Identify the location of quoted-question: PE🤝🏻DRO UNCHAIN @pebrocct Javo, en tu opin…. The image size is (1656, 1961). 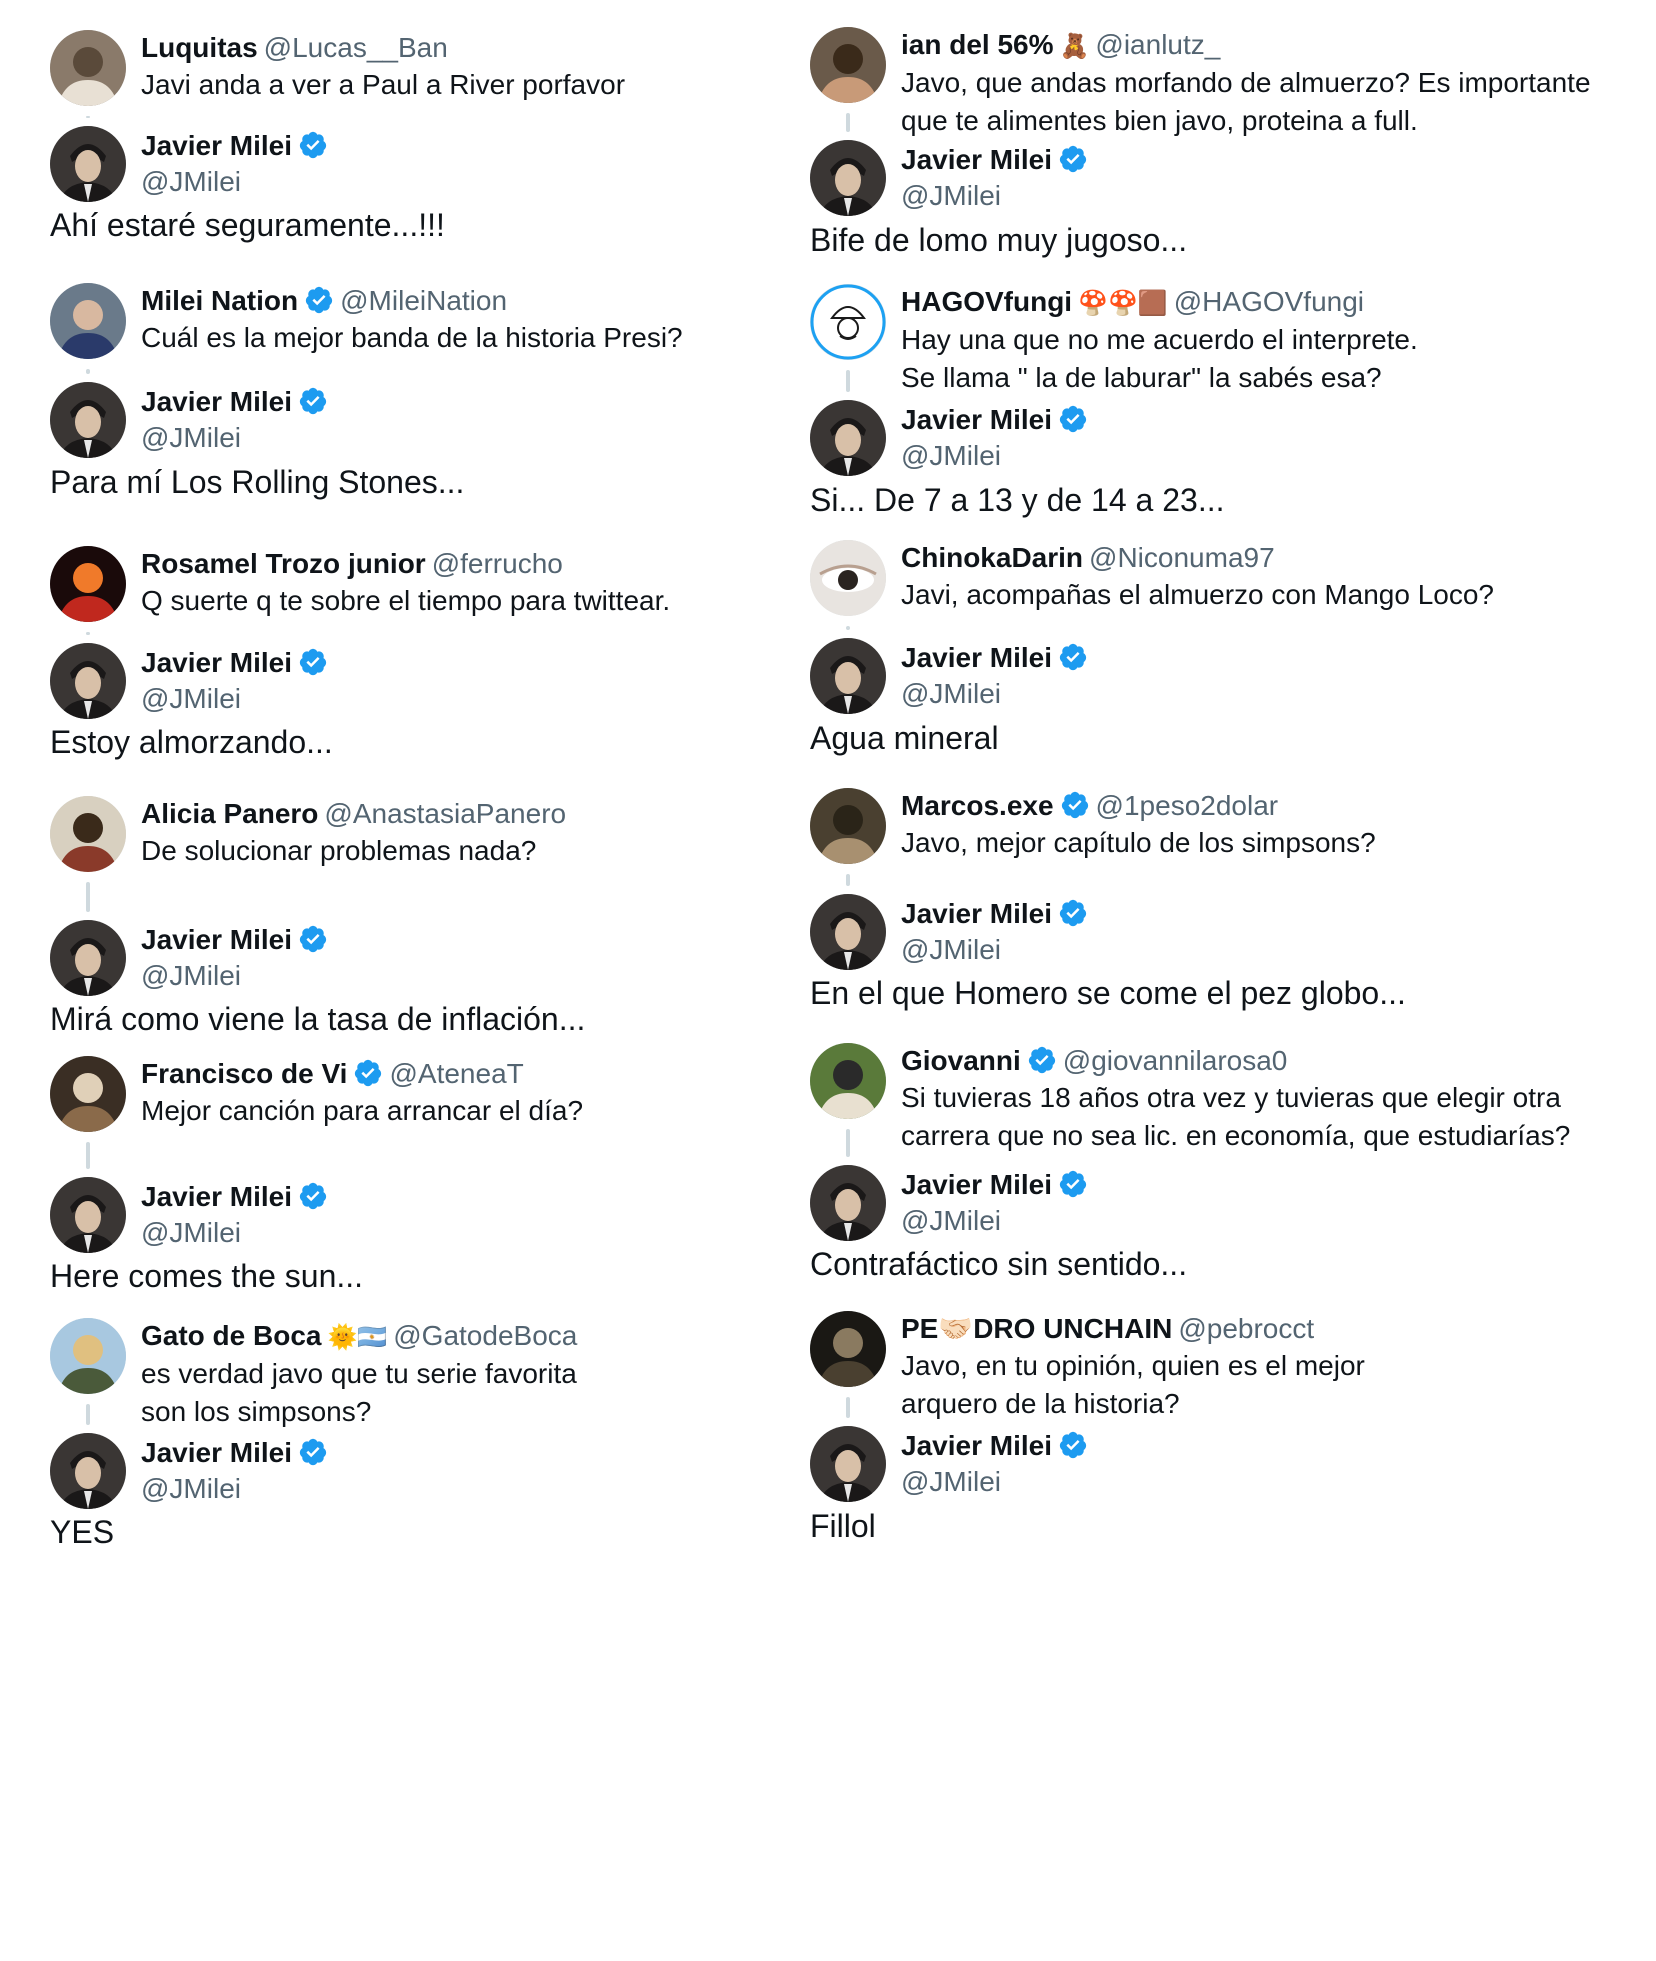
(1210, 1365).